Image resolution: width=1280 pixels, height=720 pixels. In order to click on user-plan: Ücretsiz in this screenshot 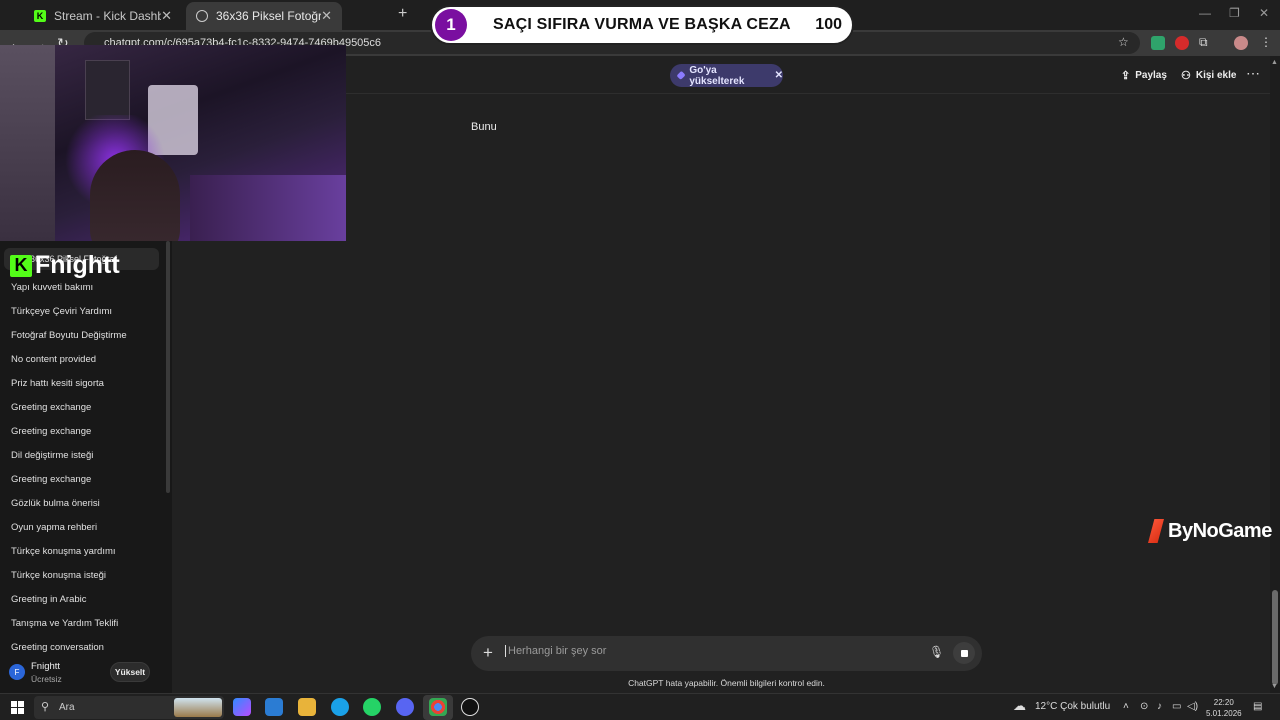, I will do `click(46, 679)`.